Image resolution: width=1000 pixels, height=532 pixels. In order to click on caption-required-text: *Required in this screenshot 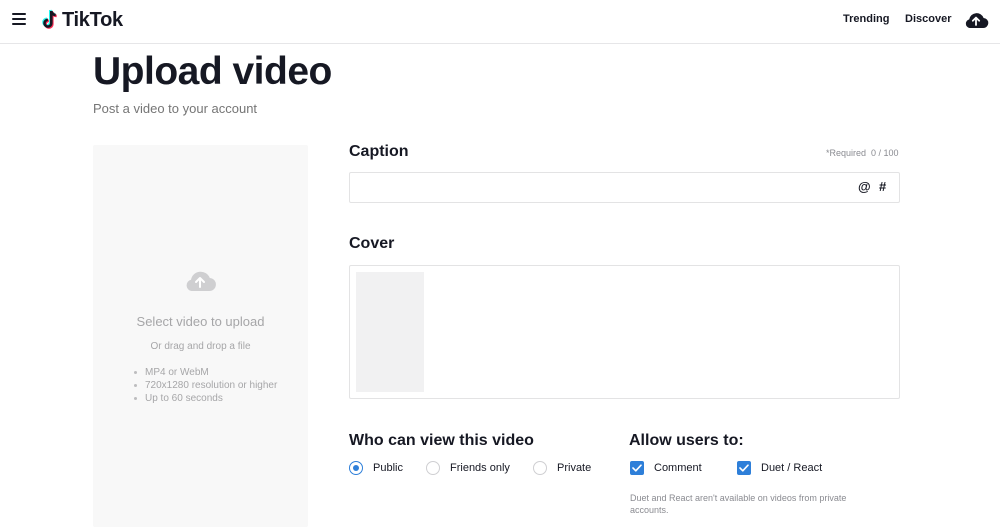, I will do `click(846, 153)`.